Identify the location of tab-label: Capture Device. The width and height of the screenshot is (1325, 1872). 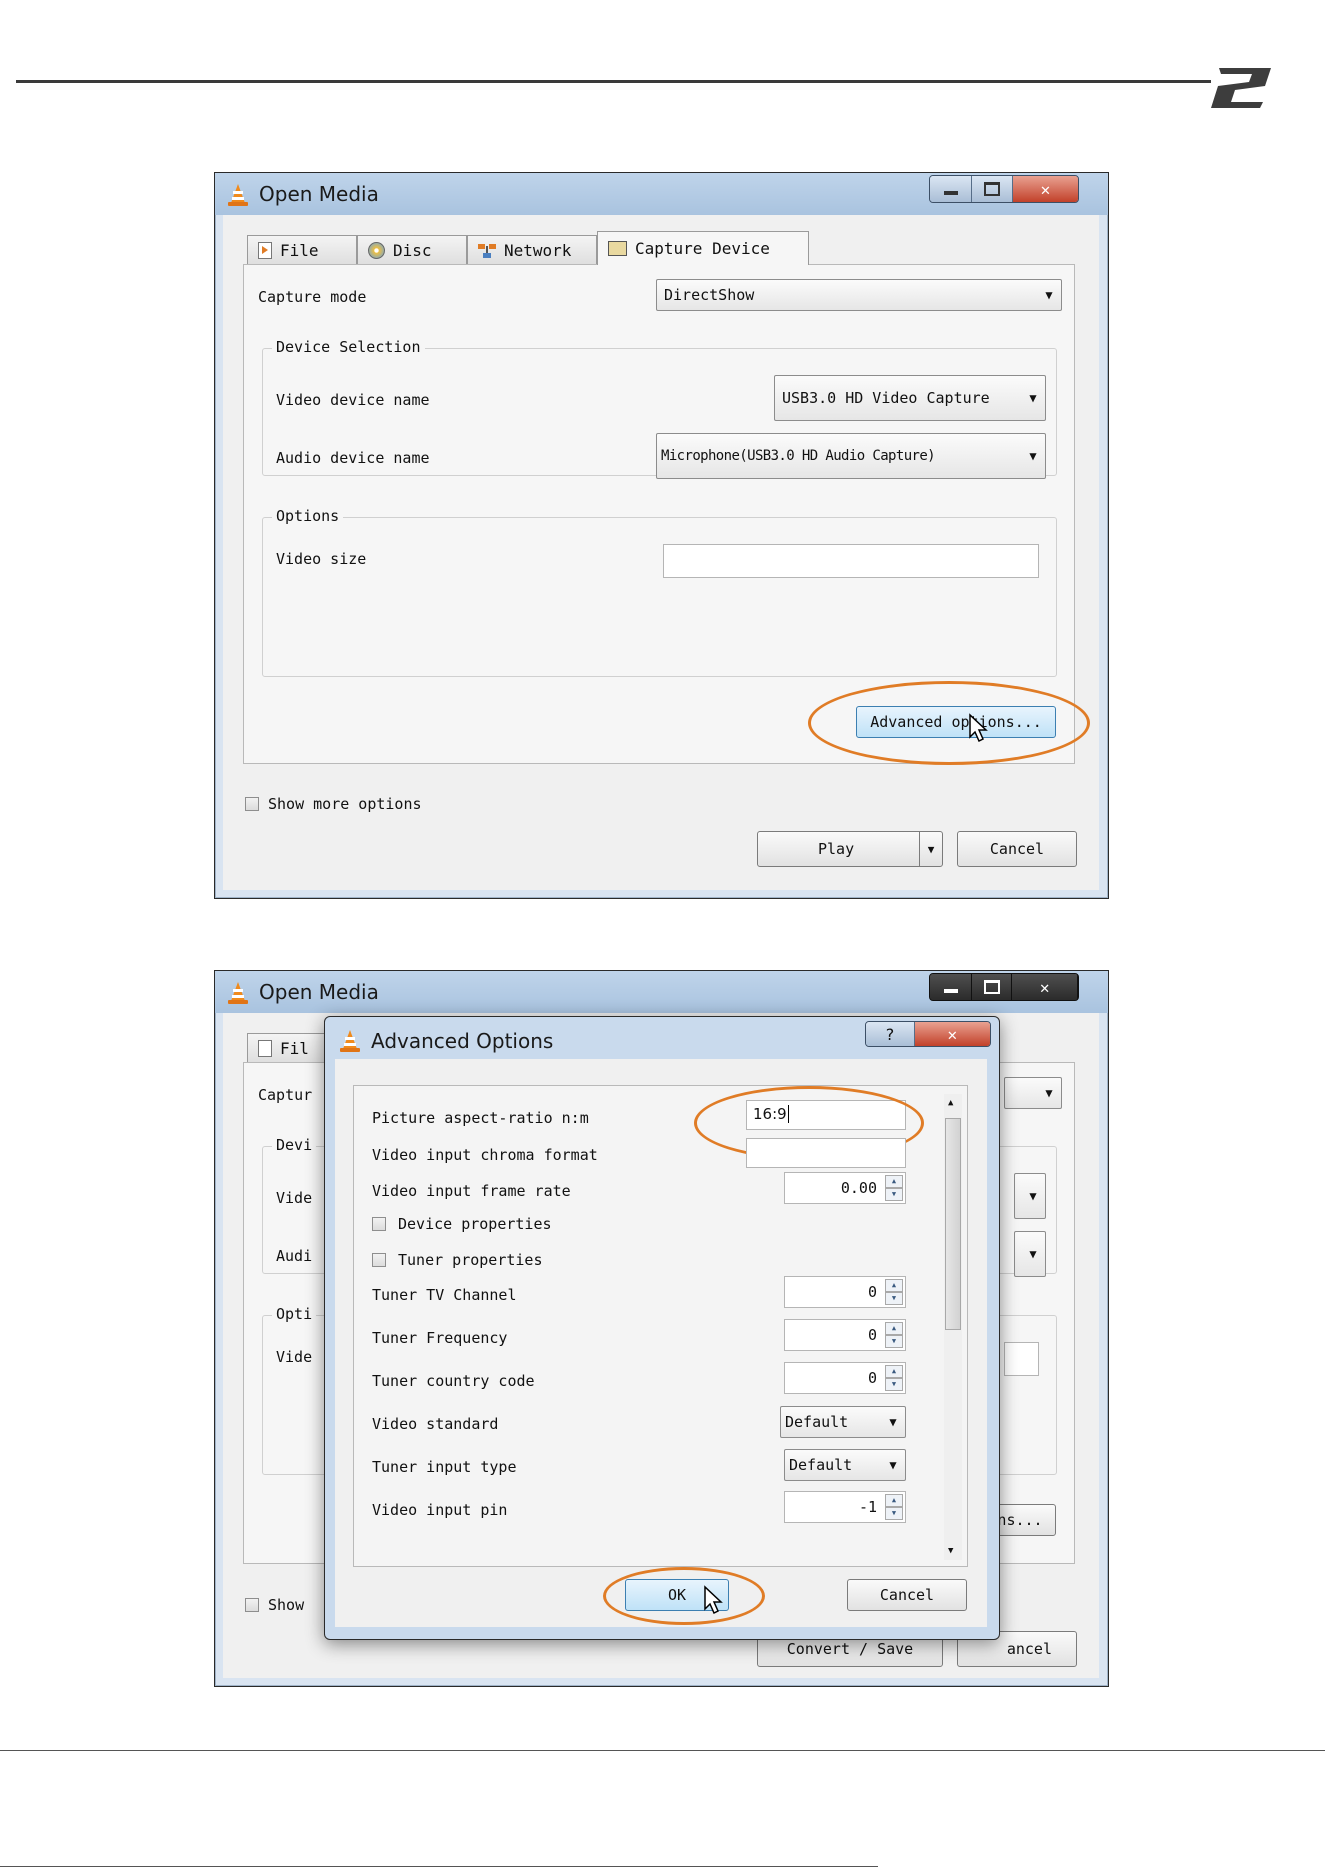
(702, 248).